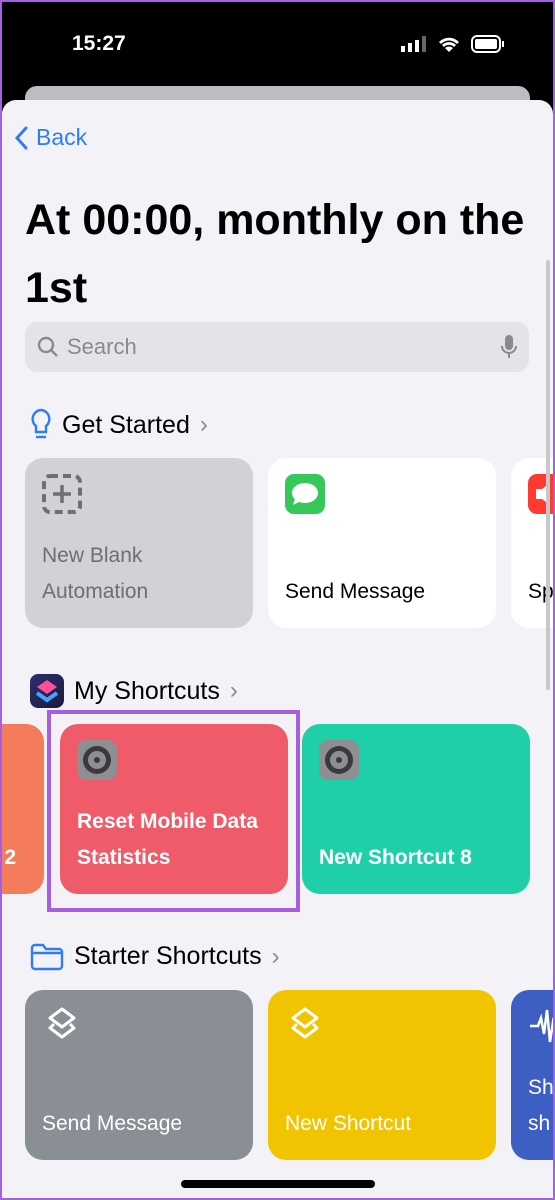 The height and width of the screenshot is (1200, 555). What do you see at coordinates (416, 809) in the screenshot?
I see `shortcut-card-new-shortcut-8: New Shortcut 8` at bounding box center [416, 809].